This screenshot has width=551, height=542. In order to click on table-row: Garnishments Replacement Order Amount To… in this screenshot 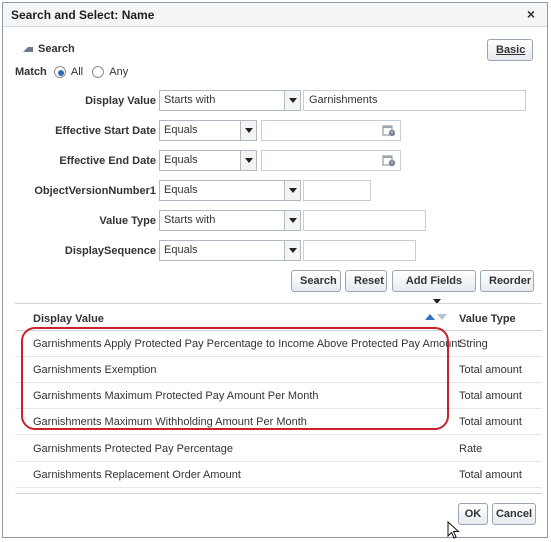, I will do `click(278, 475)`.